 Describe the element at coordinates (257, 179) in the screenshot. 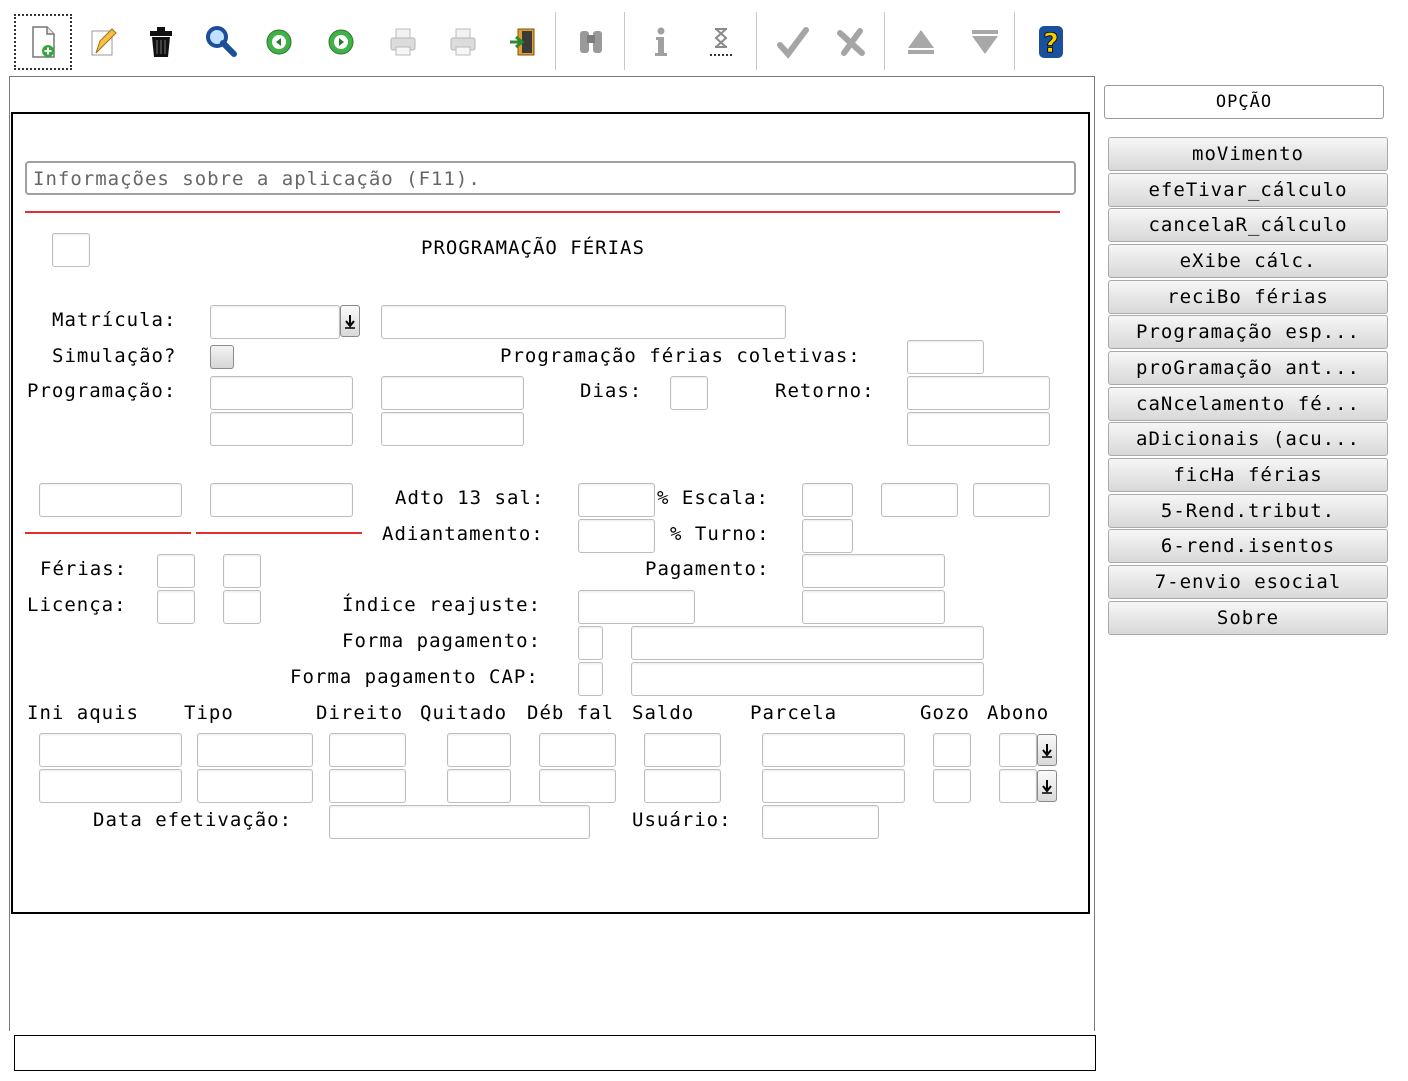

I see `info-bar-text: Informações sobre a aplicação (F11).` at that location.